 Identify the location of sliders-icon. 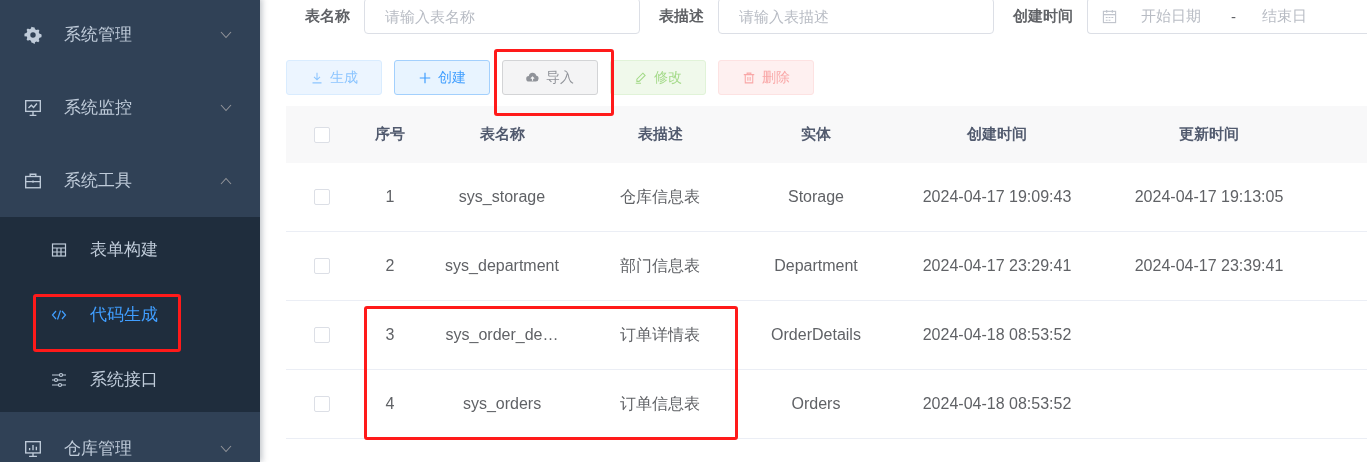
(59, 379).